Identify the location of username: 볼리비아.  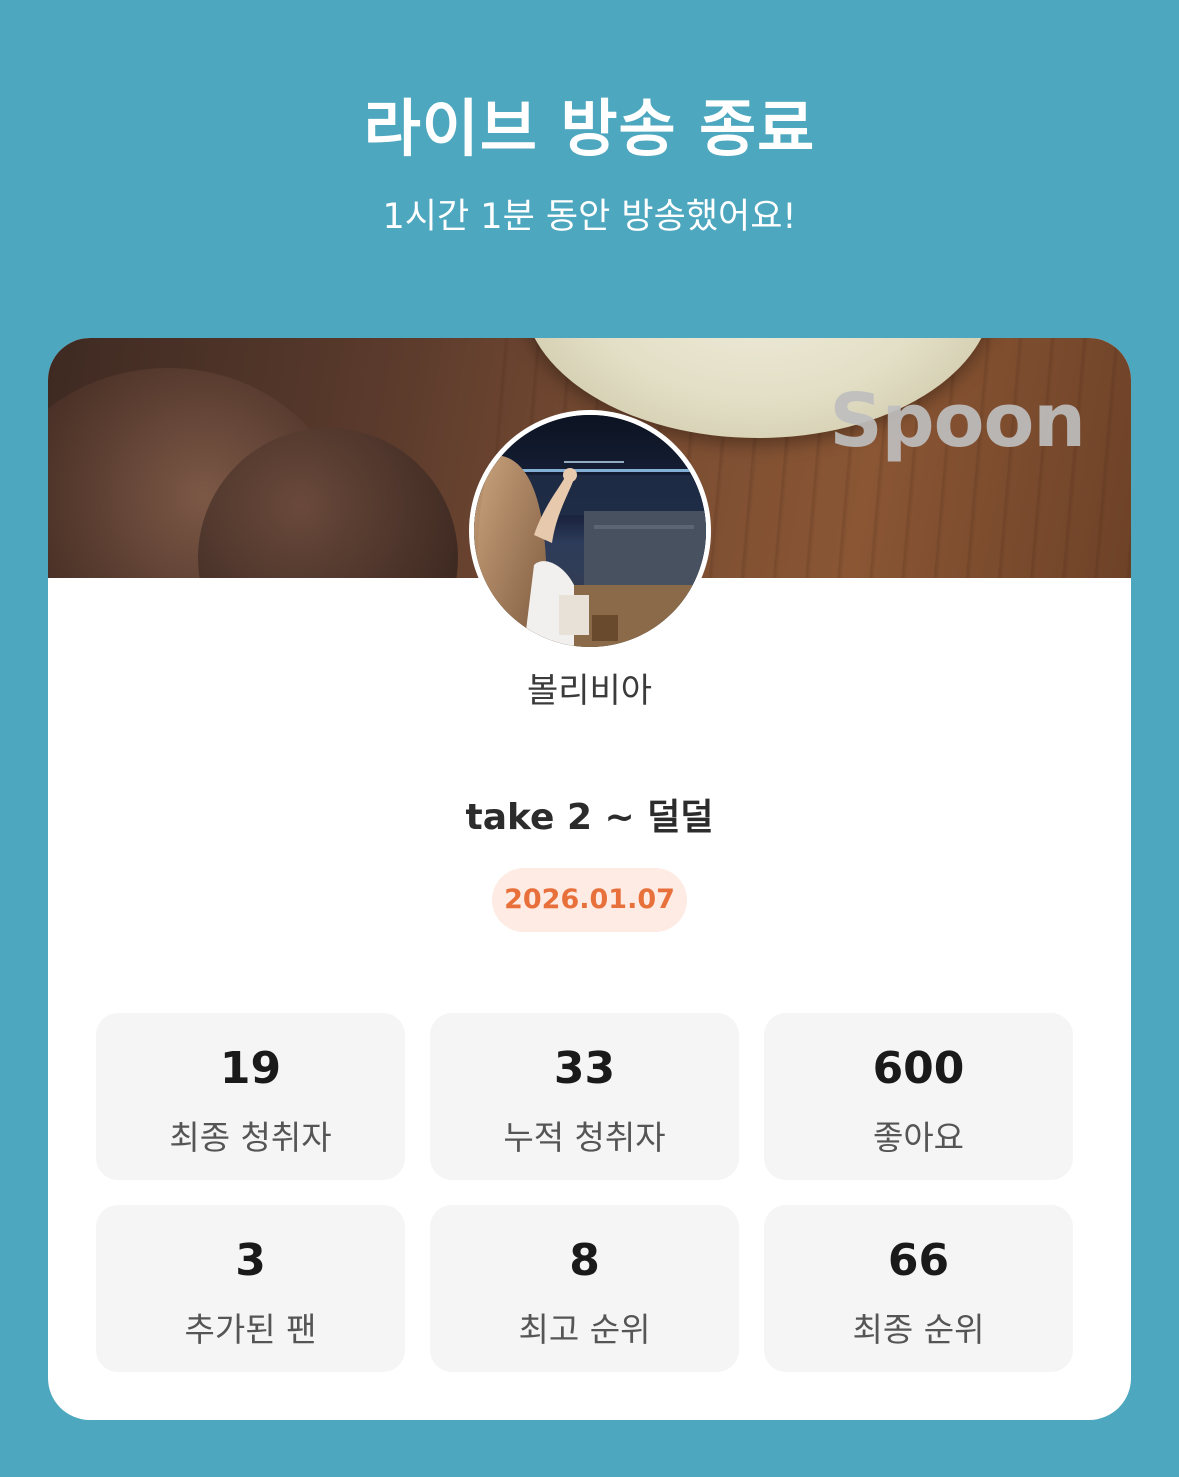
(589, 691).